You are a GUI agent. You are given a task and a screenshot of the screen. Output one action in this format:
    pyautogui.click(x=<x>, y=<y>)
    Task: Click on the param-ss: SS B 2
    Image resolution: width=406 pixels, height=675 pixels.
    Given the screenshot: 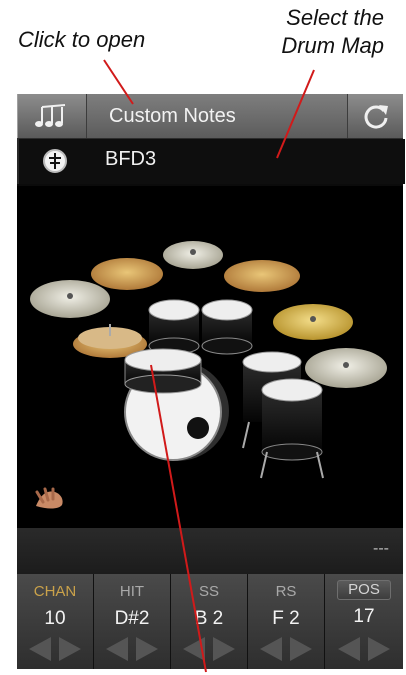 What is the action you would take?
    pyautogui.click(x=209, y=621)
    